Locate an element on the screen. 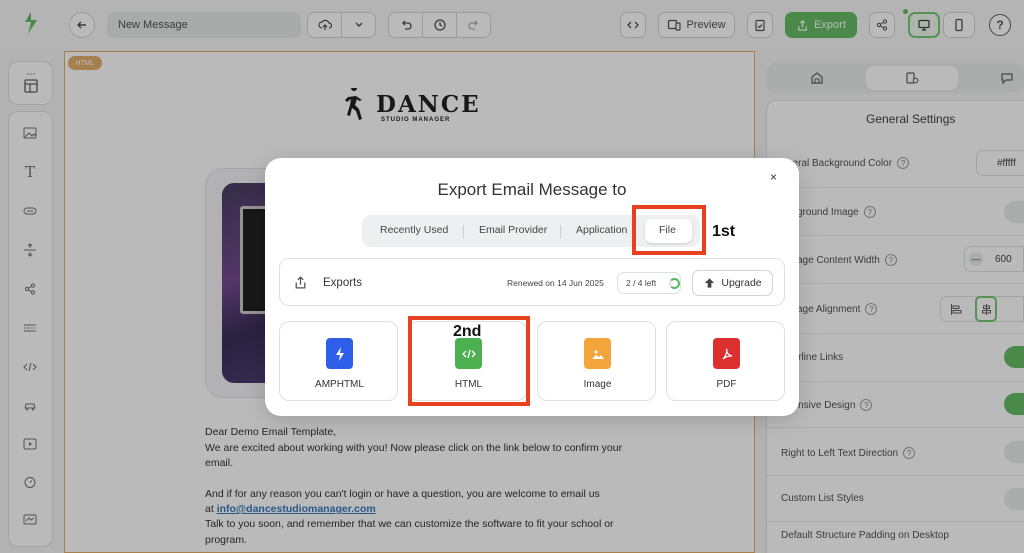  format-card-pdf: PDF is located at coordinates (725, 361).